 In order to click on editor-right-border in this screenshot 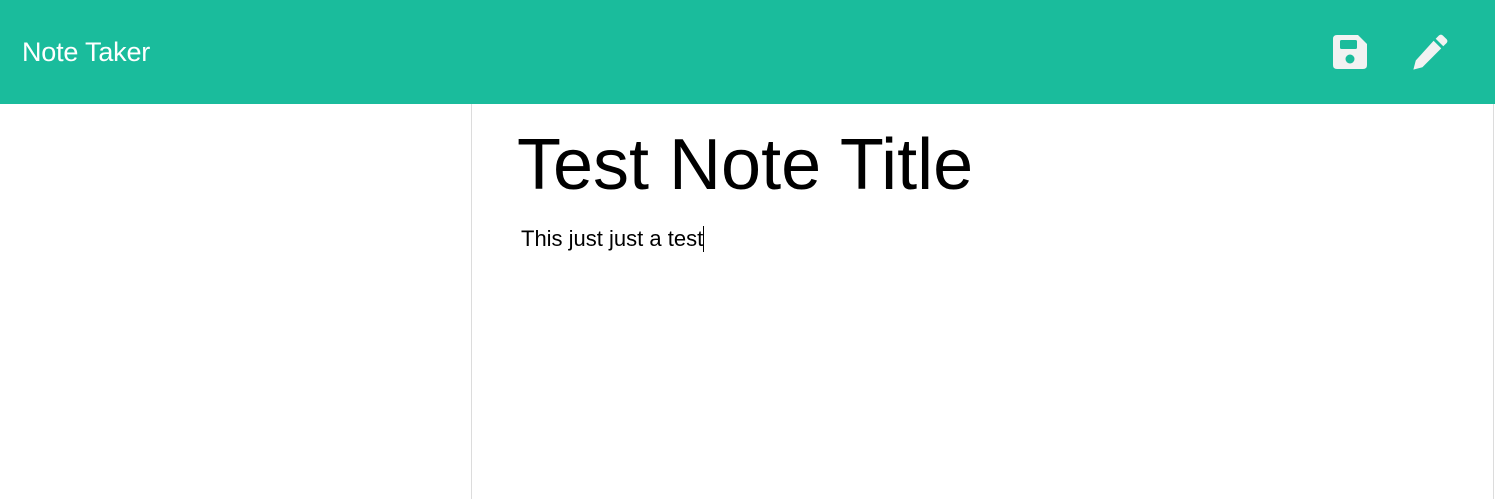, I will do `click(1493, 301)`.